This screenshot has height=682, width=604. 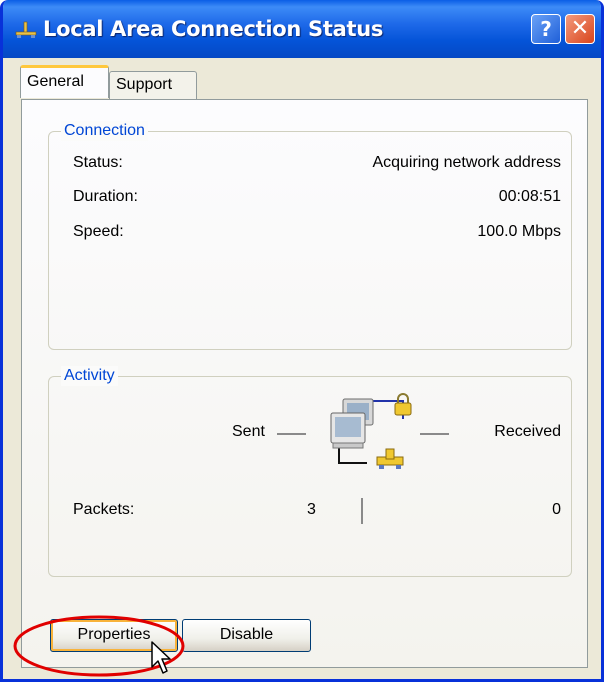 I want to click on window-title: Local Area Connection Status, so click(x=213, y=29).